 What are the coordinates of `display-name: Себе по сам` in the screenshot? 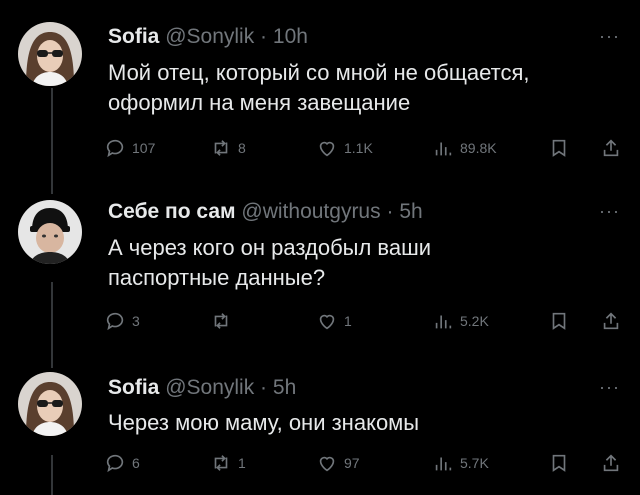 It's located at (172, 211).